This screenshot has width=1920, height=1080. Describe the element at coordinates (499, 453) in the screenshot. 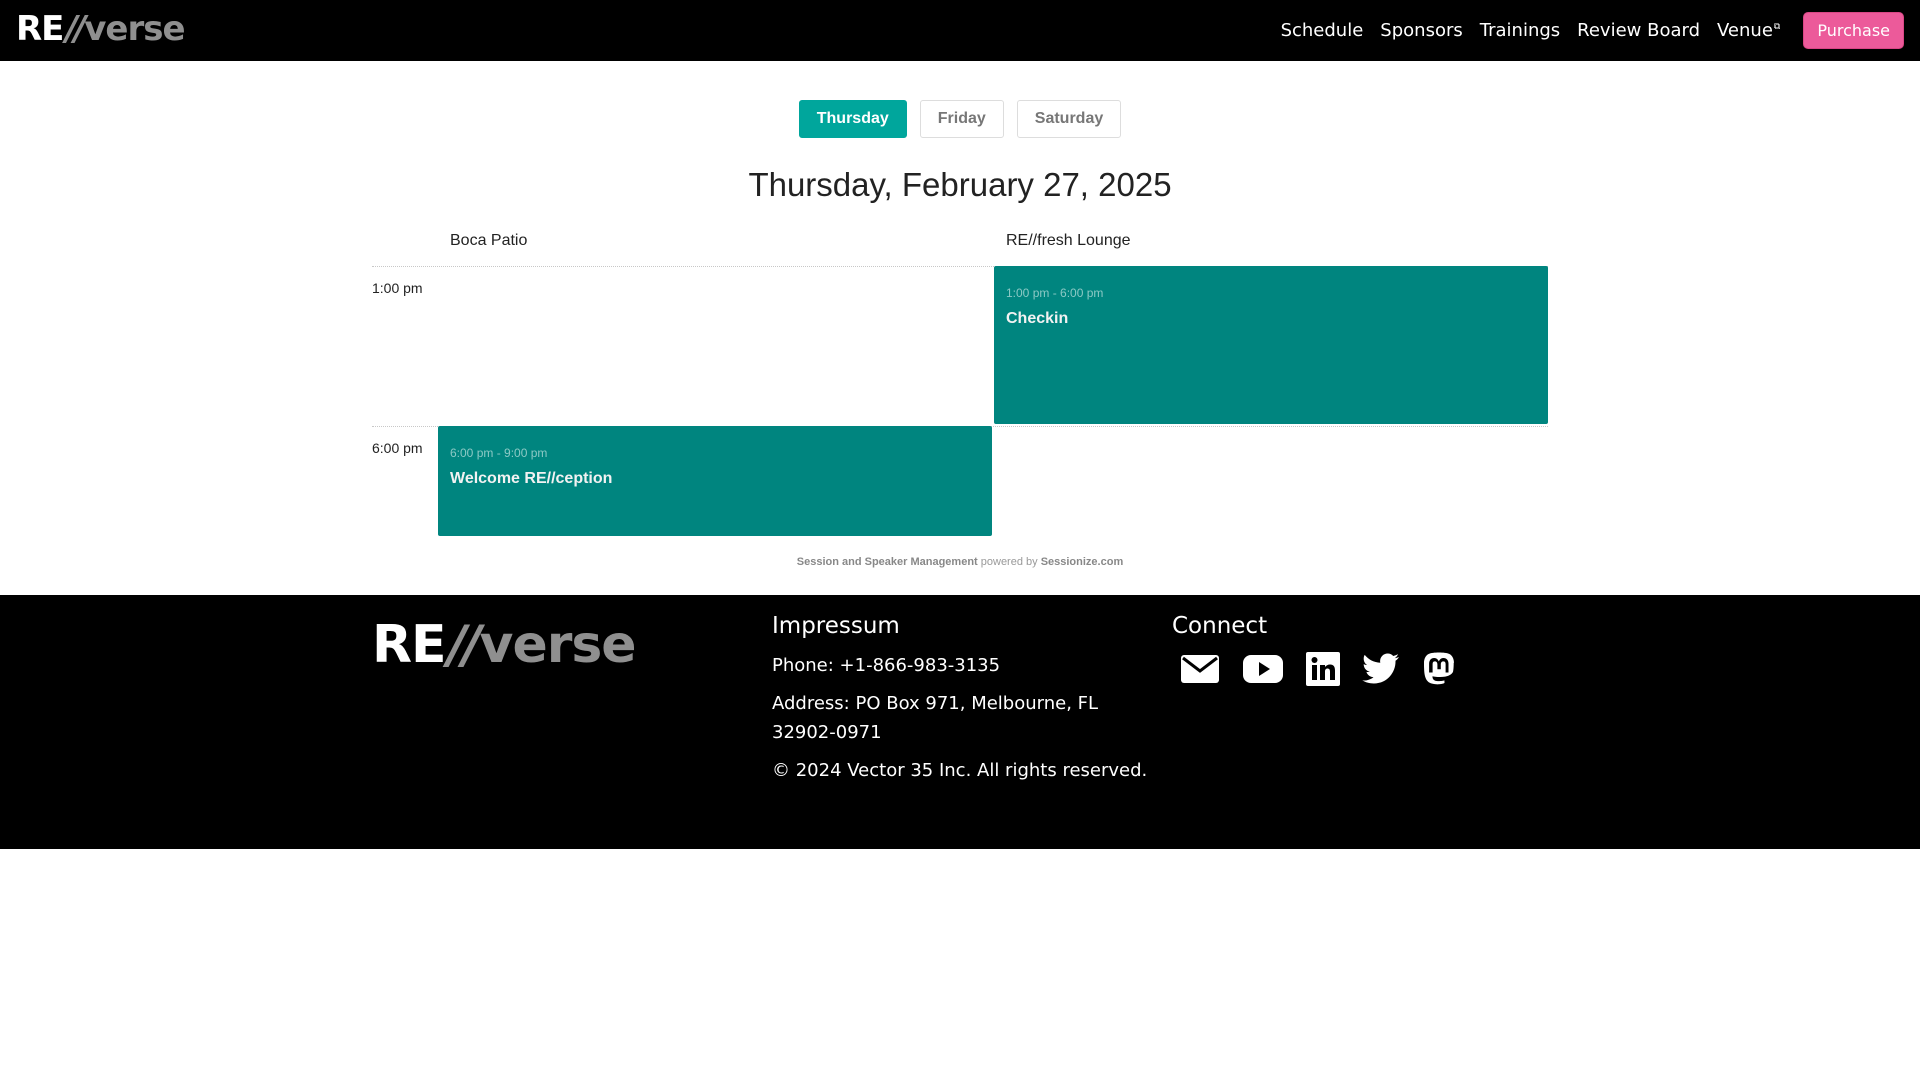

I see `session-time: 6:00 pm - 9:00 pm` at that location.